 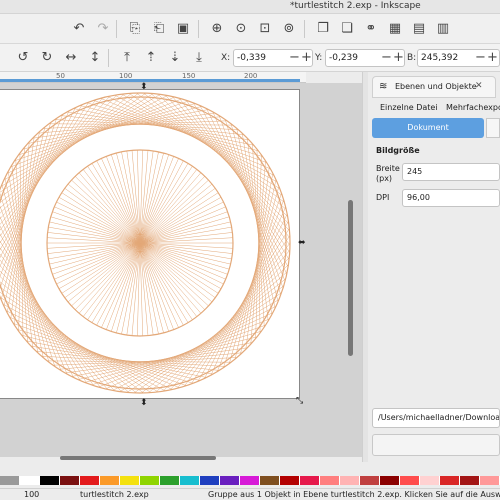 What do you see at coordinates (323, 29) in the screenshot?
I see `duplicate-icon: ❐` at bounding box center [323, 29].